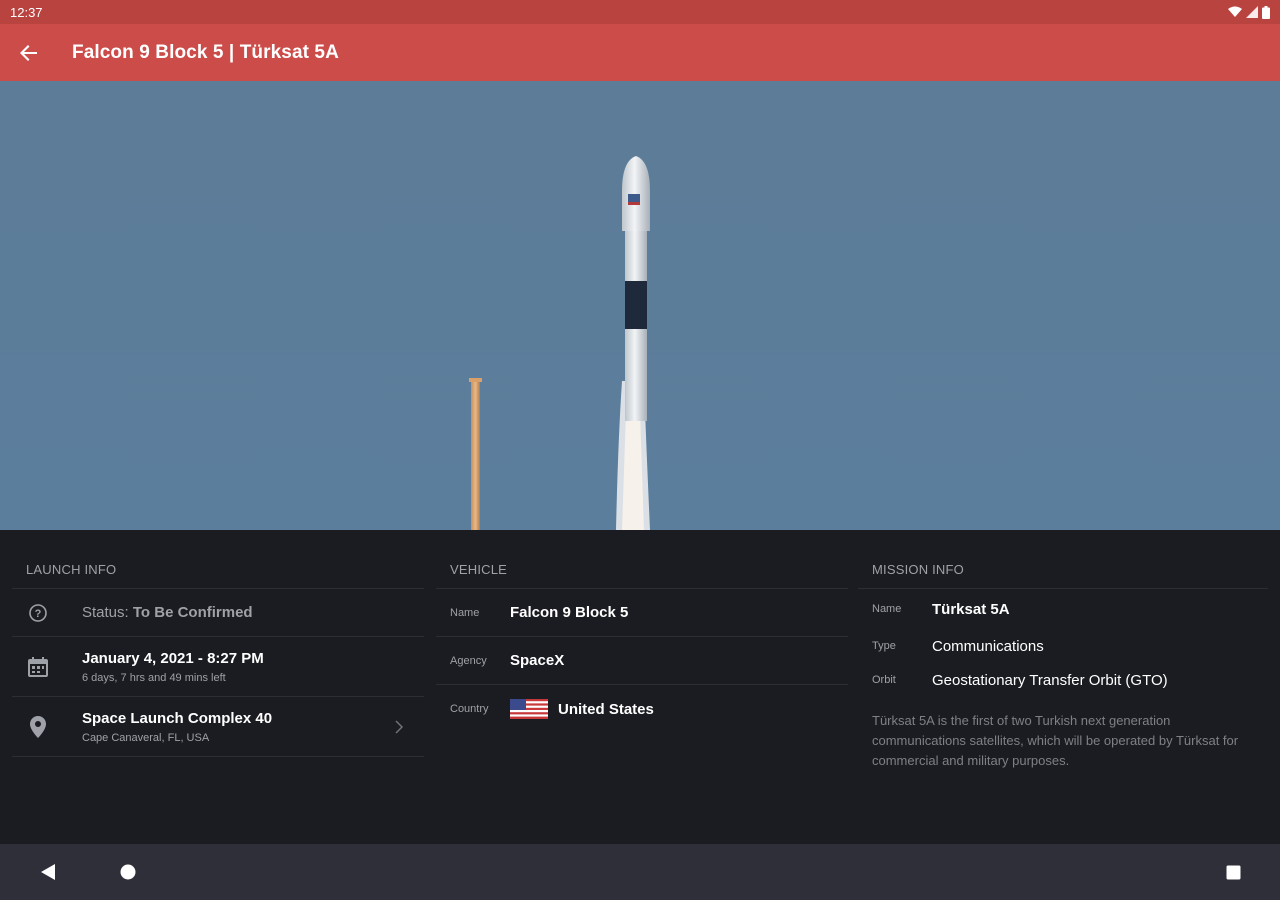 The height and width of the screenshot is (900, 1280). What do you see at coordinates (529, 709) in the screenshot?
I see `us-flag-icon` at bounding box center [529, 709].